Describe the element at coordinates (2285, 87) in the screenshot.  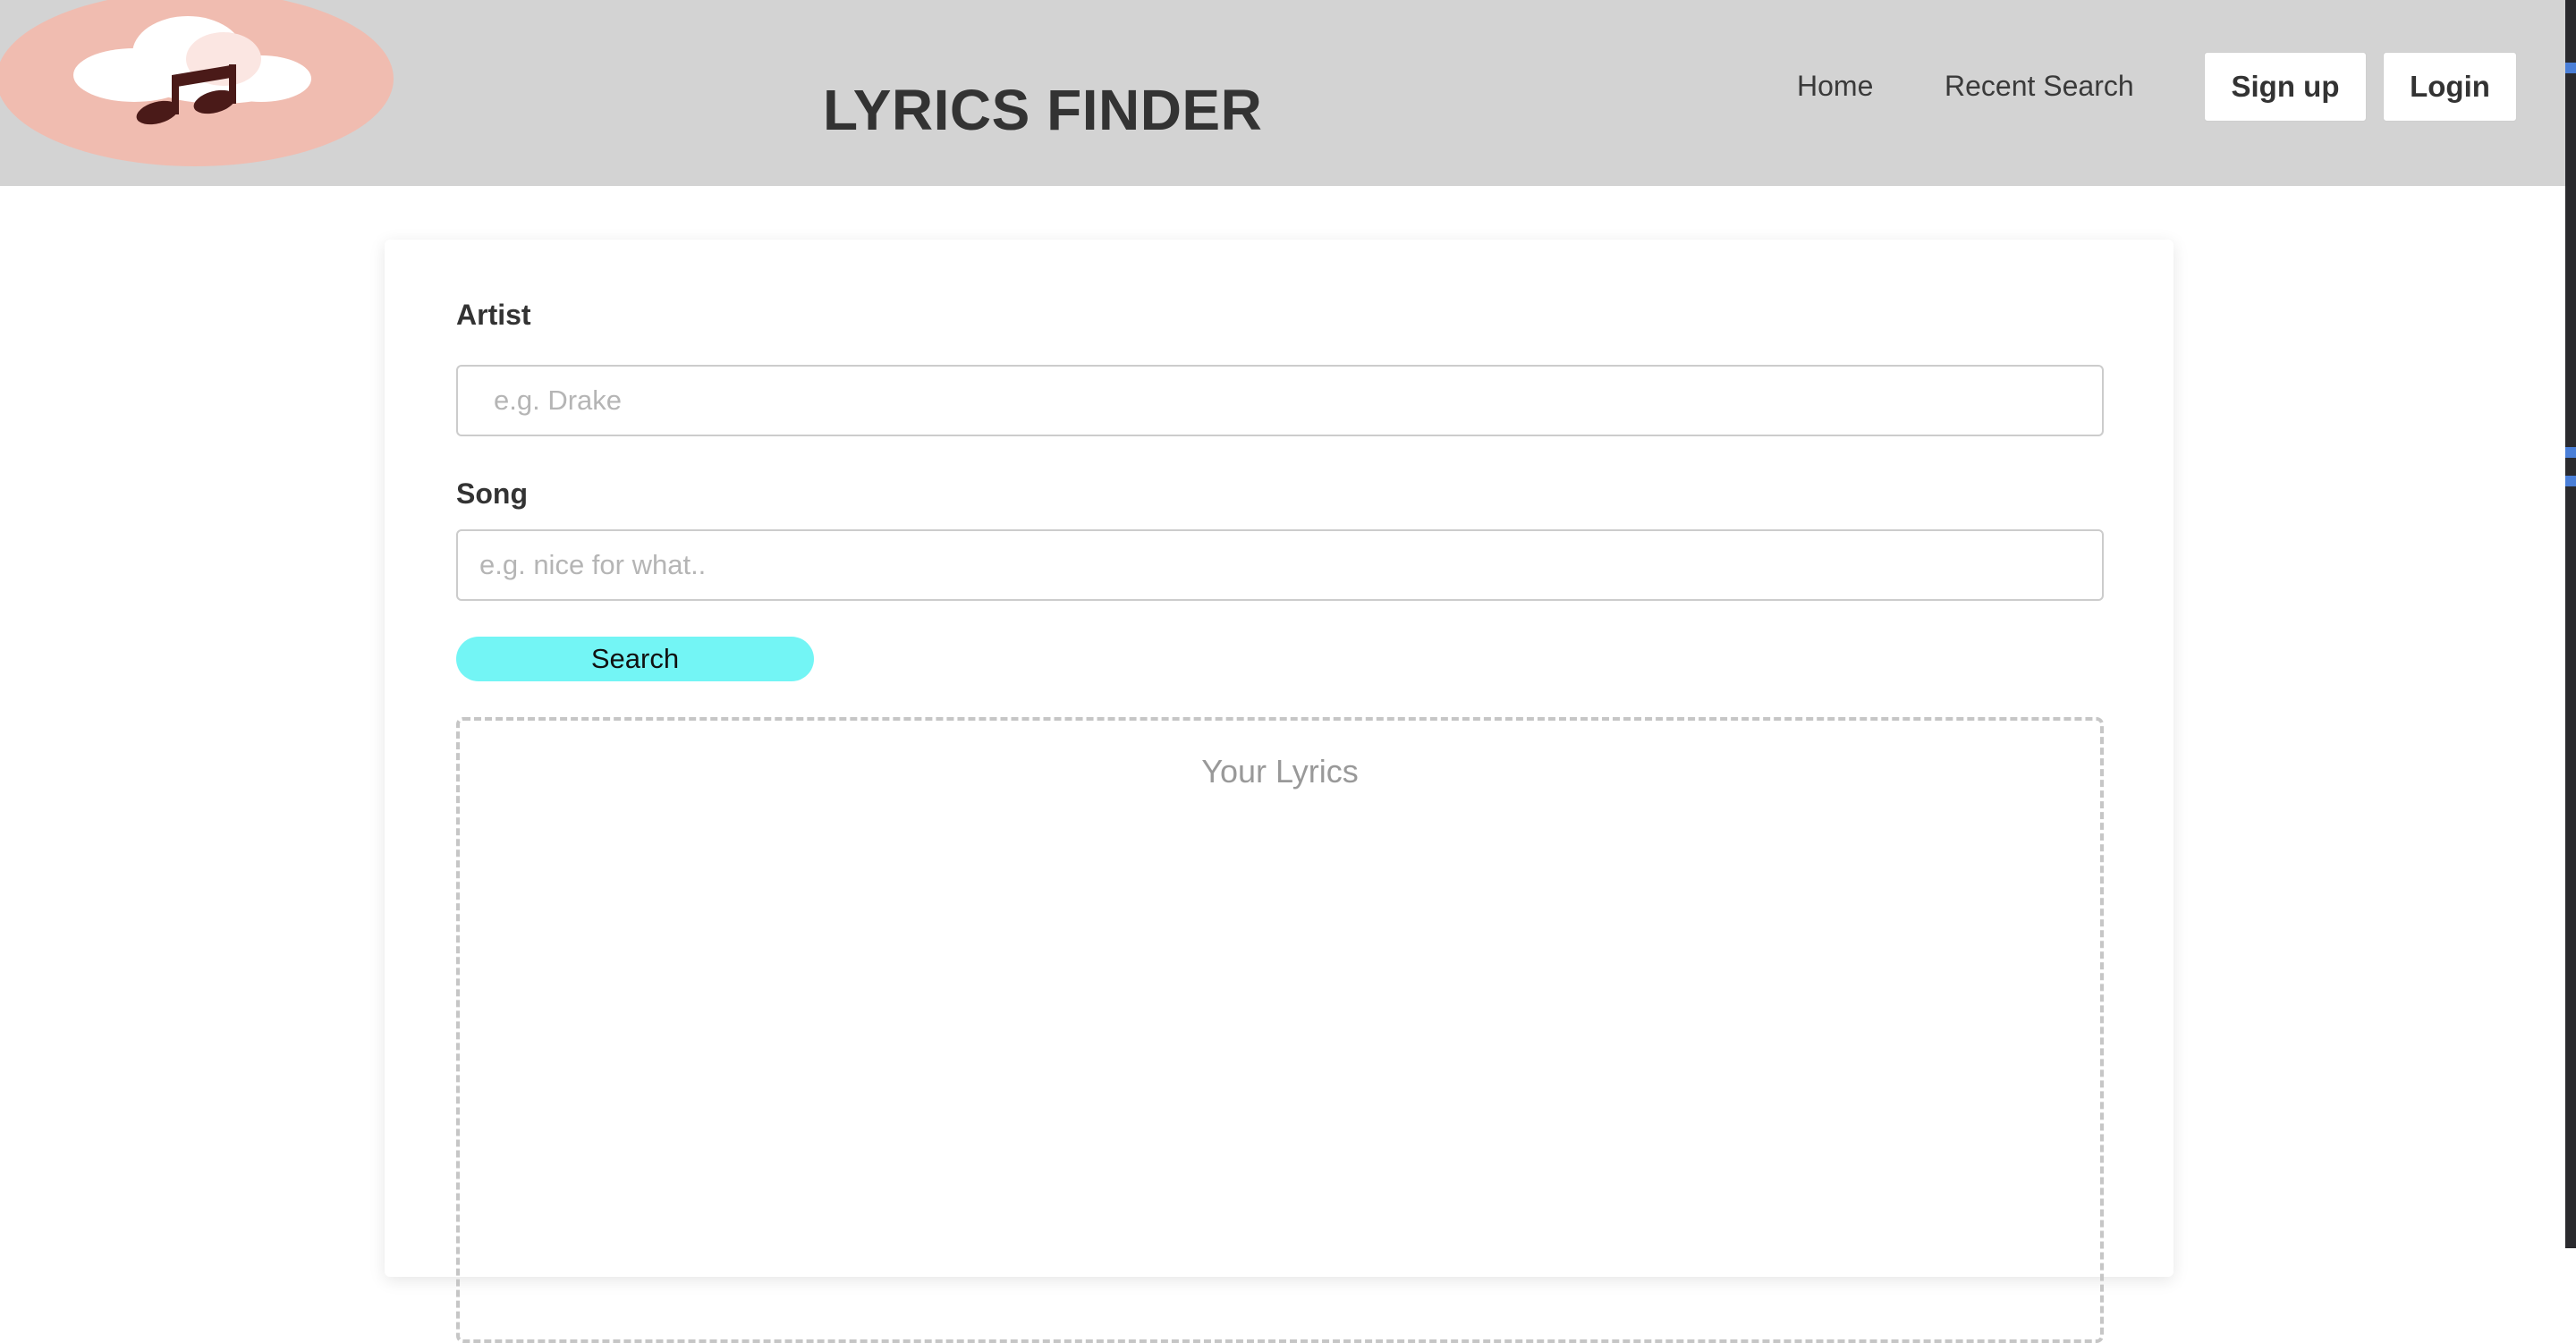
I see `signup-button: Sign up` at that location.